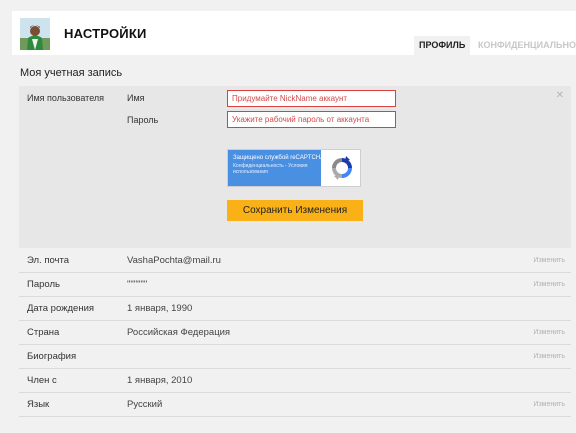  I want to click on list-item: Язык Русский Изменить, so click(295, 405).